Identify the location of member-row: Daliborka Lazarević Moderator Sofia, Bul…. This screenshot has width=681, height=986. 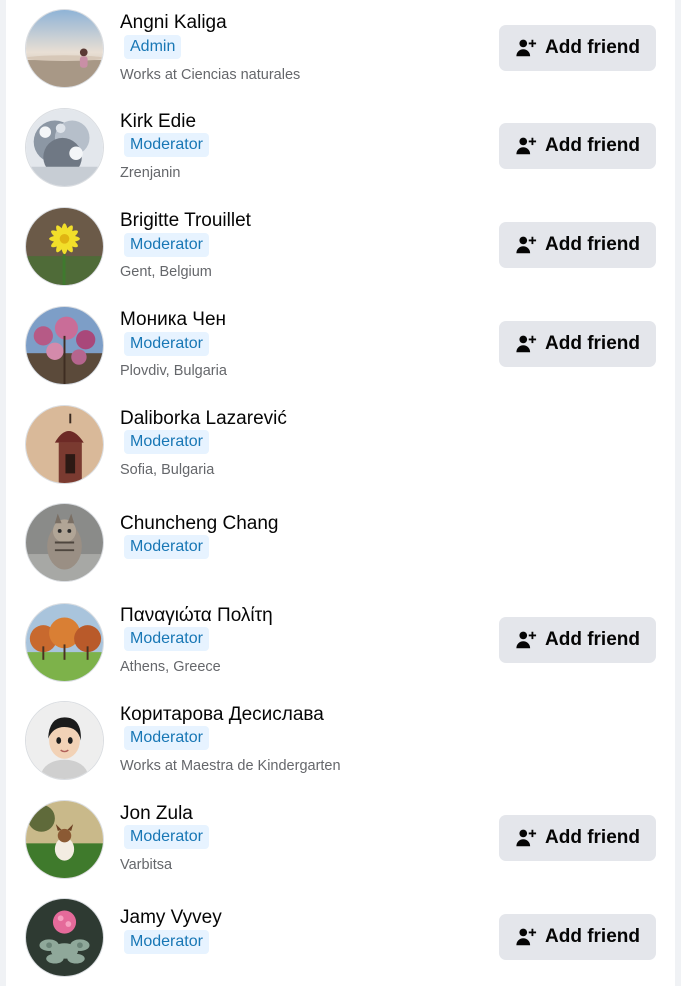
(340, 445).